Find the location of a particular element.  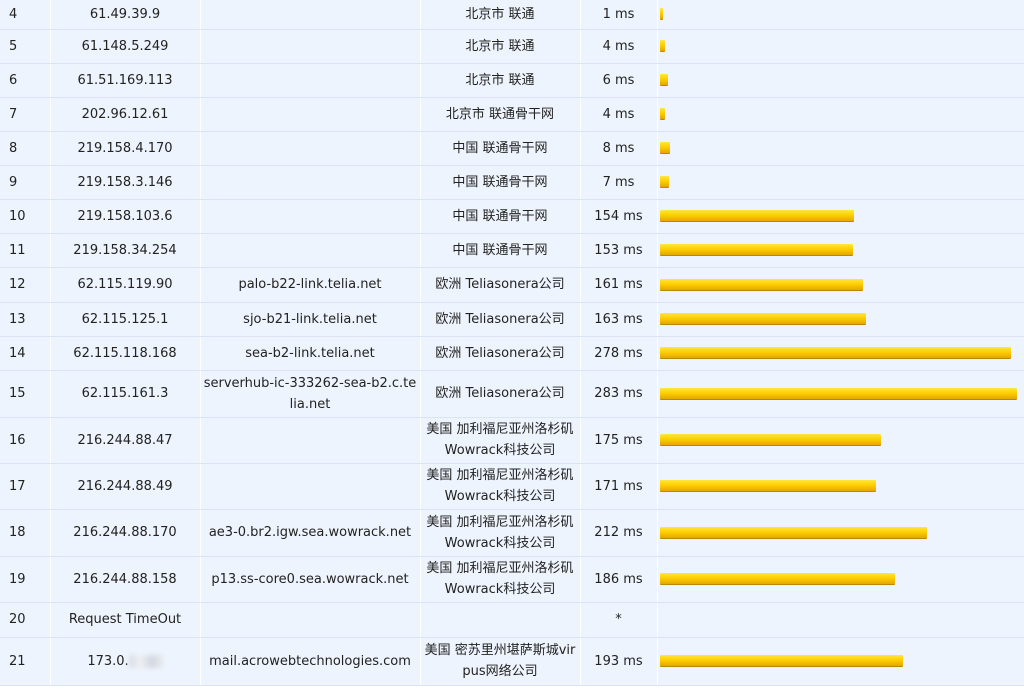

ip-address: 219.158.103.6 is located at coordinates (125, 216).